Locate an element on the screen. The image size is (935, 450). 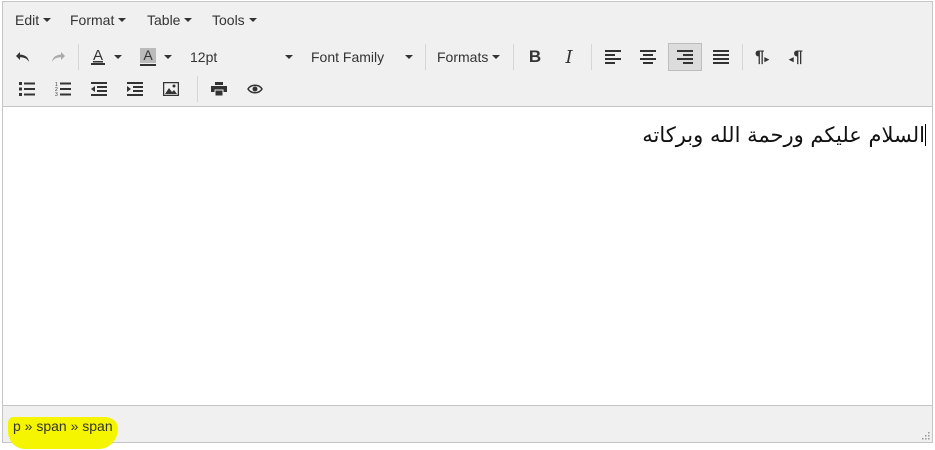
bold-button: B is located at coordinates (535, 57).